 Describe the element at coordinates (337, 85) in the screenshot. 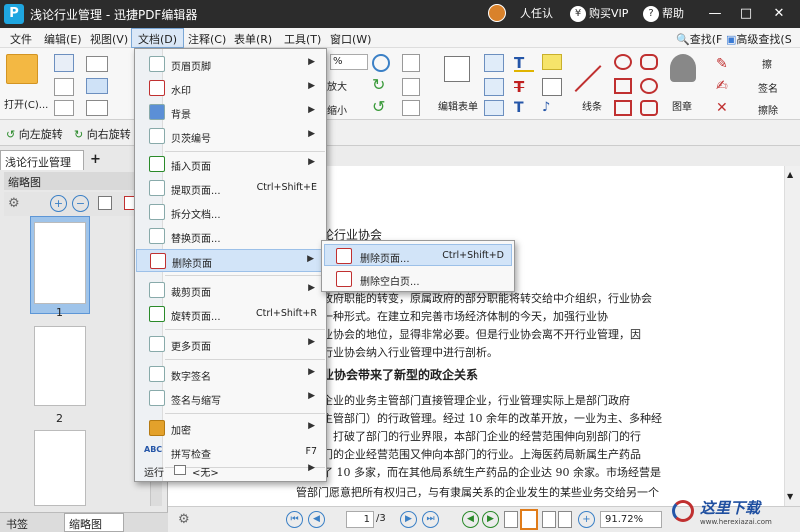

I see `zoom-in-label: 放大` at that location.